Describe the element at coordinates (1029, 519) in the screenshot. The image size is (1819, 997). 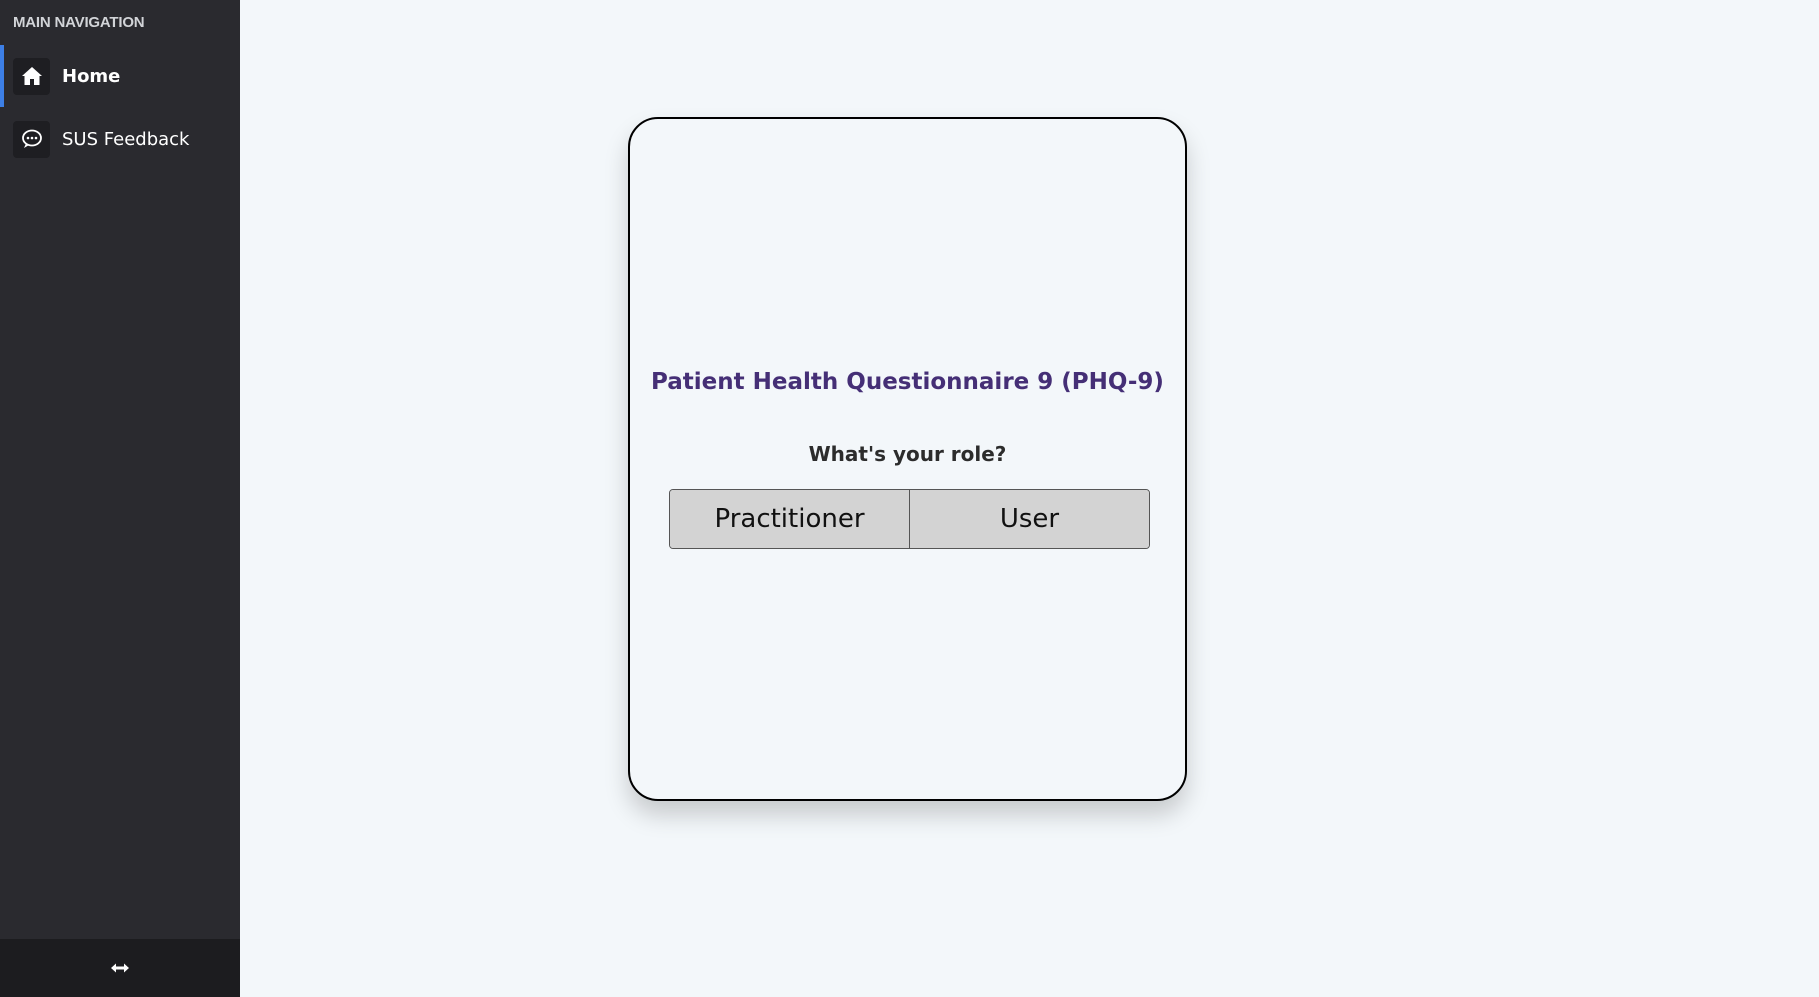
I see `user-button: User` at that location.